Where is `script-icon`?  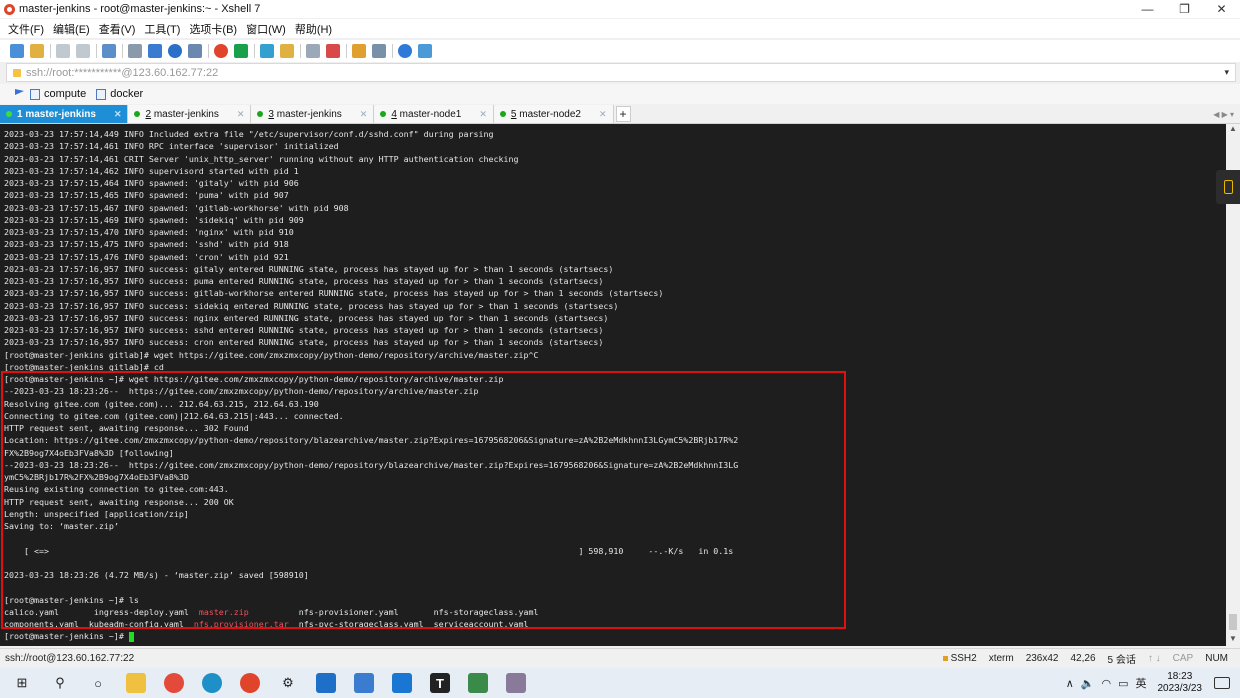 script-icon is located at coordinates (359, 51).